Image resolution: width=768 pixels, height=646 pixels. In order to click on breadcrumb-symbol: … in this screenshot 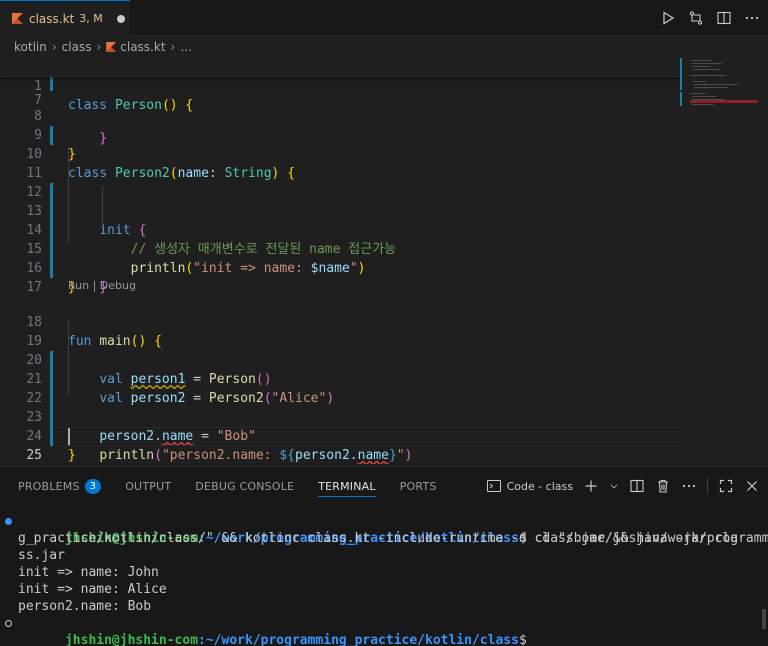, I will do `click(186, 47)`.